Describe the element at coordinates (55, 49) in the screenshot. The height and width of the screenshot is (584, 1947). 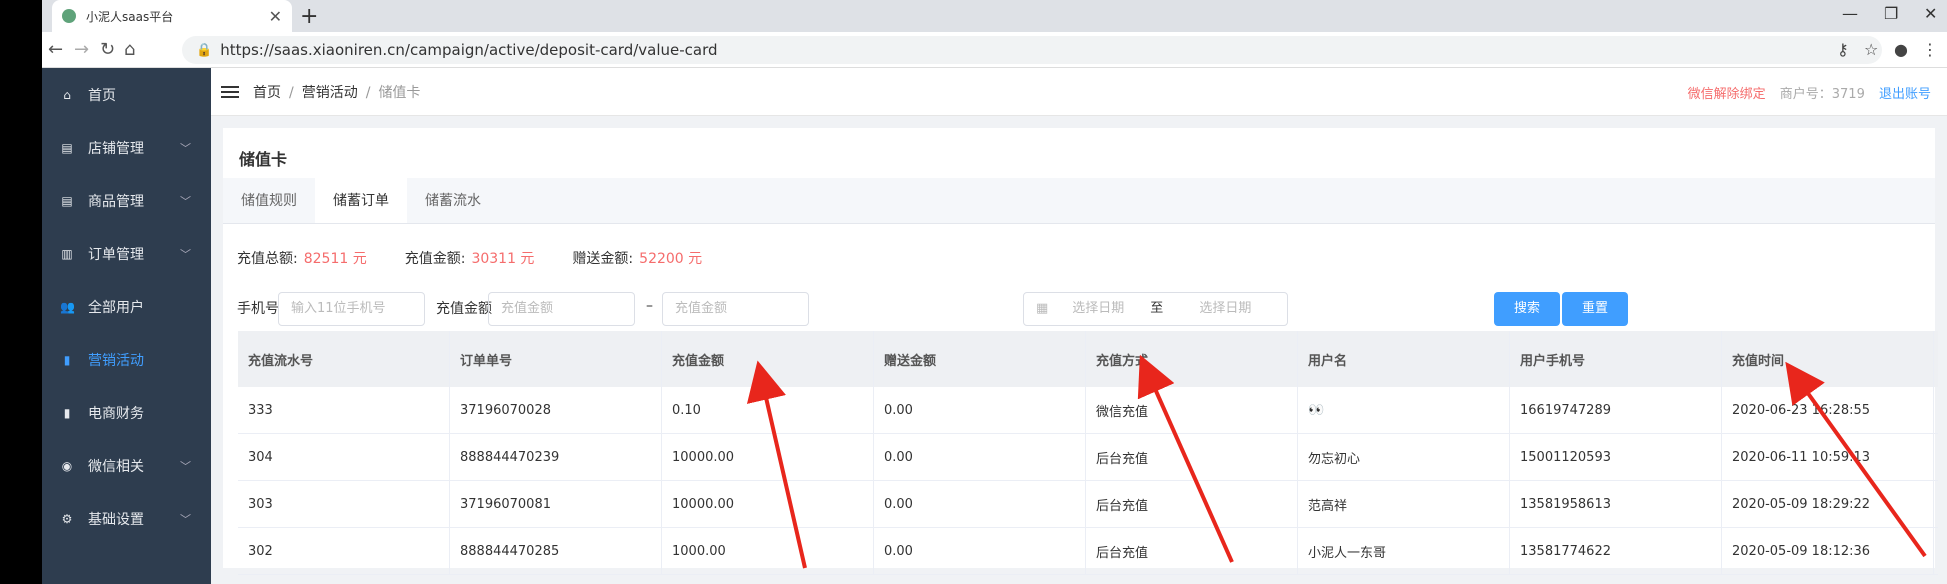
I see `back-icon: ←` at that location.